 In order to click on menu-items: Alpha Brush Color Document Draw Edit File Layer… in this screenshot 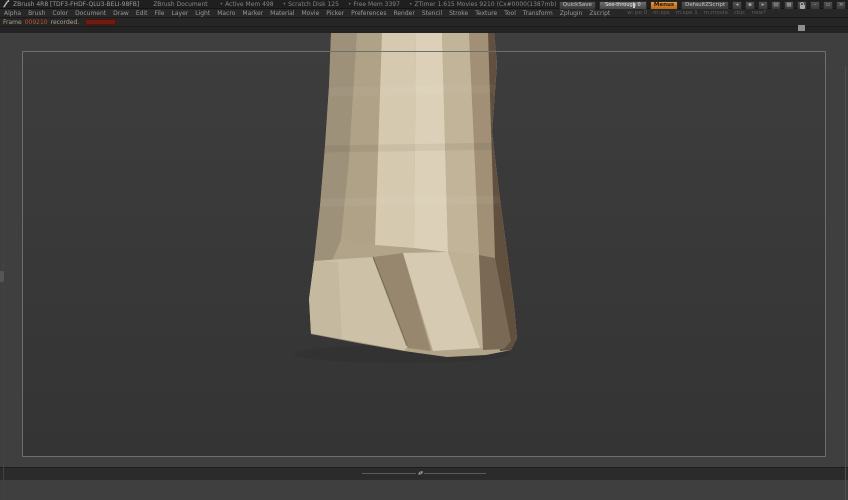, I will do `click(310, 13)`.